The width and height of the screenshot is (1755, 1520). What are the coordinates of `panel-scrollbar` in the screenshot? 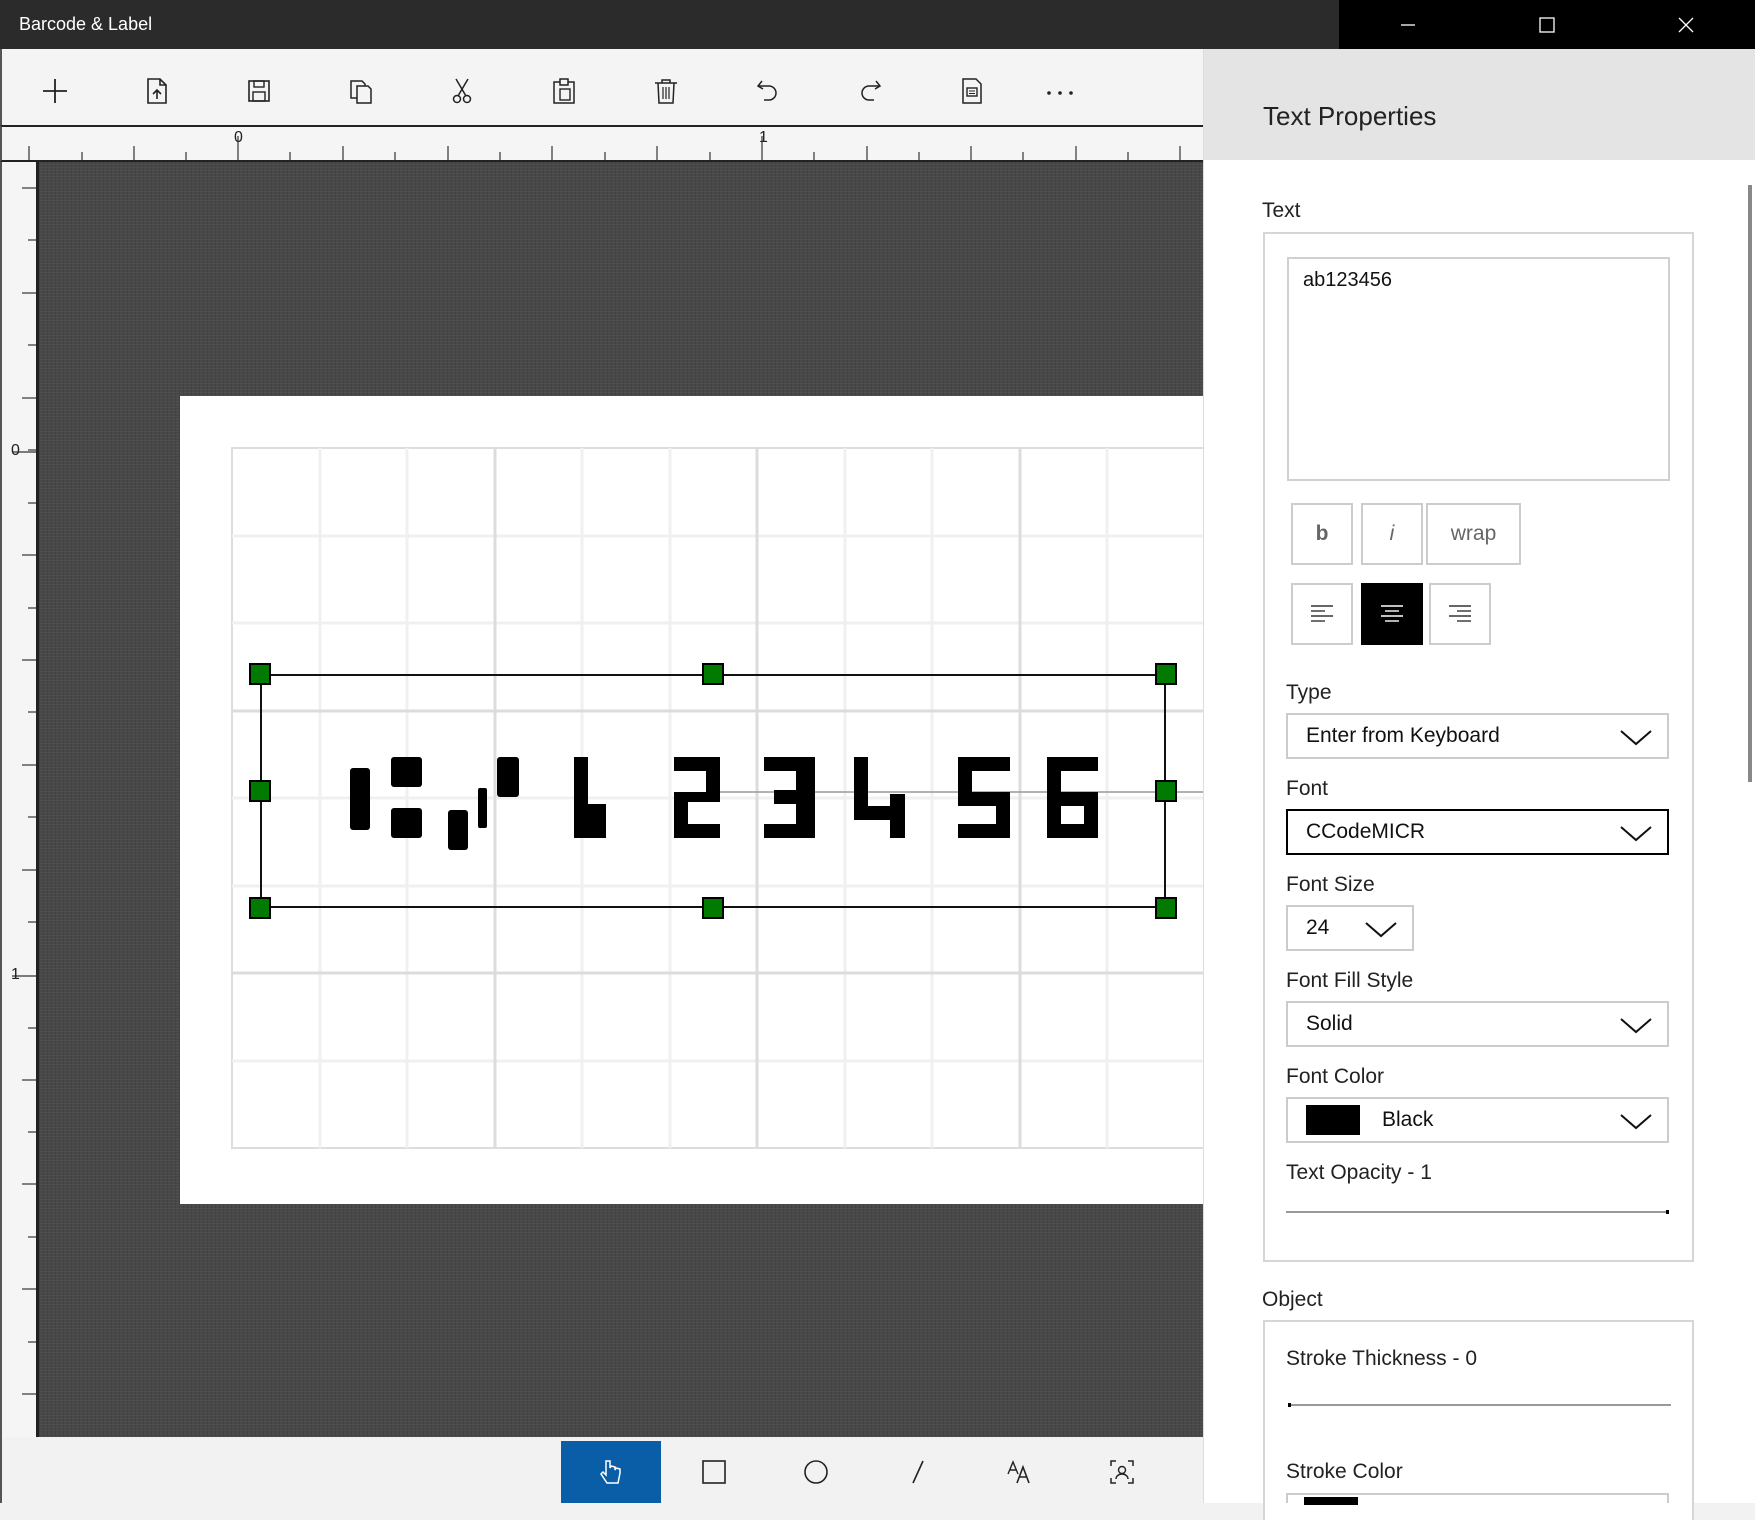 It's located at (1750, 483).